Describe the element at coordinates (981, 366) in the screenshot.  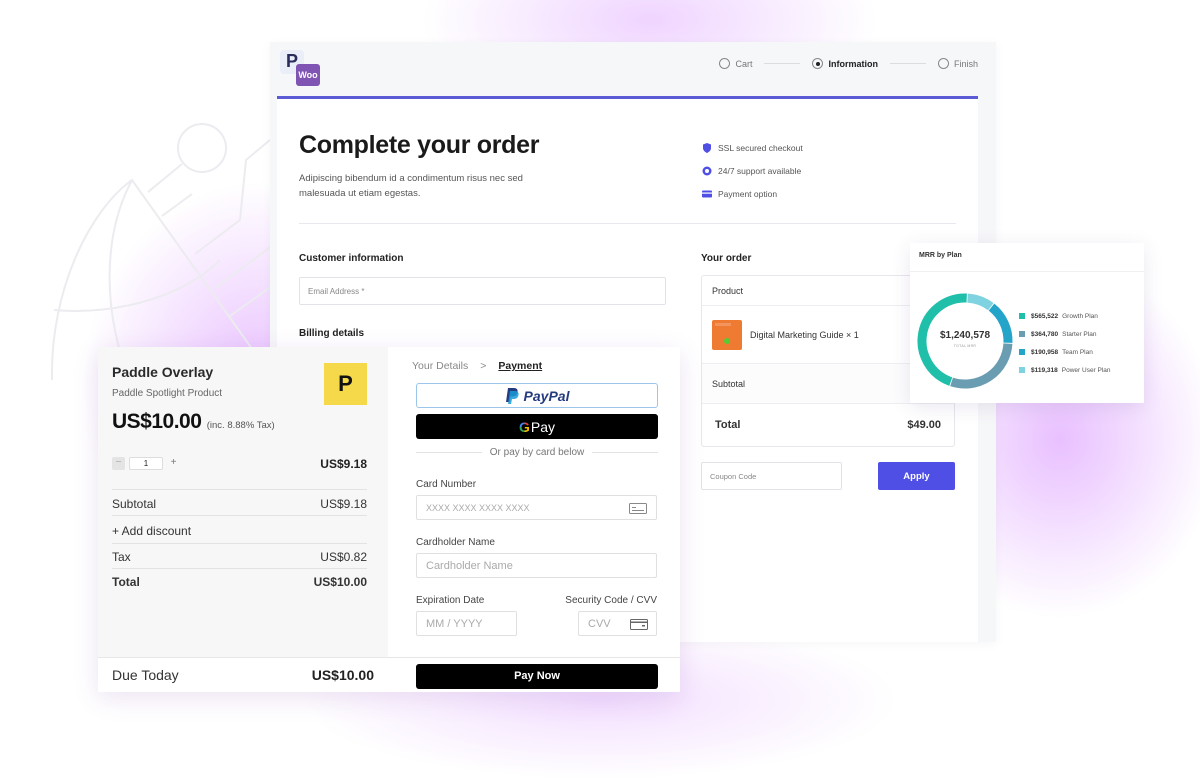
I see `donut-slice-starter-plan` at that location.